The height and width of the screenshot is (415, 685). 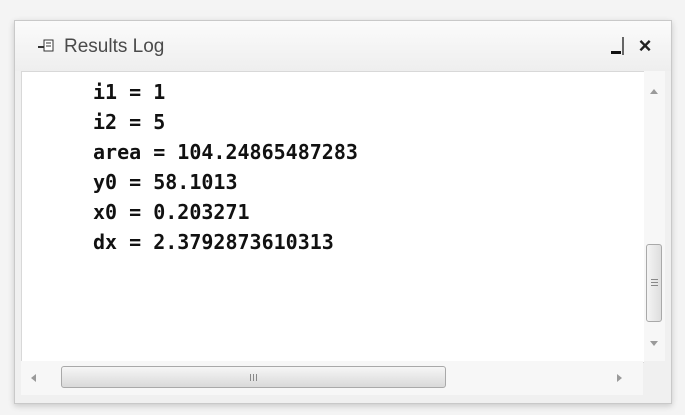 What do you see at coordinates (129, 92) in the screenshot?
I see `log-line-i1: i1 = 1` at bounding box center [129, 92].